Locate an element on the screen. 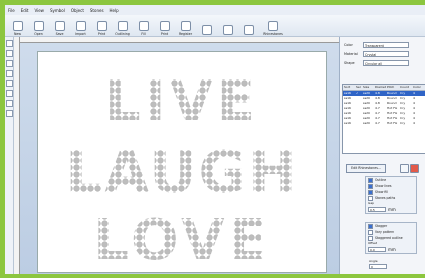  toolbar-register-button: Register is located at coordinates (185, 26).